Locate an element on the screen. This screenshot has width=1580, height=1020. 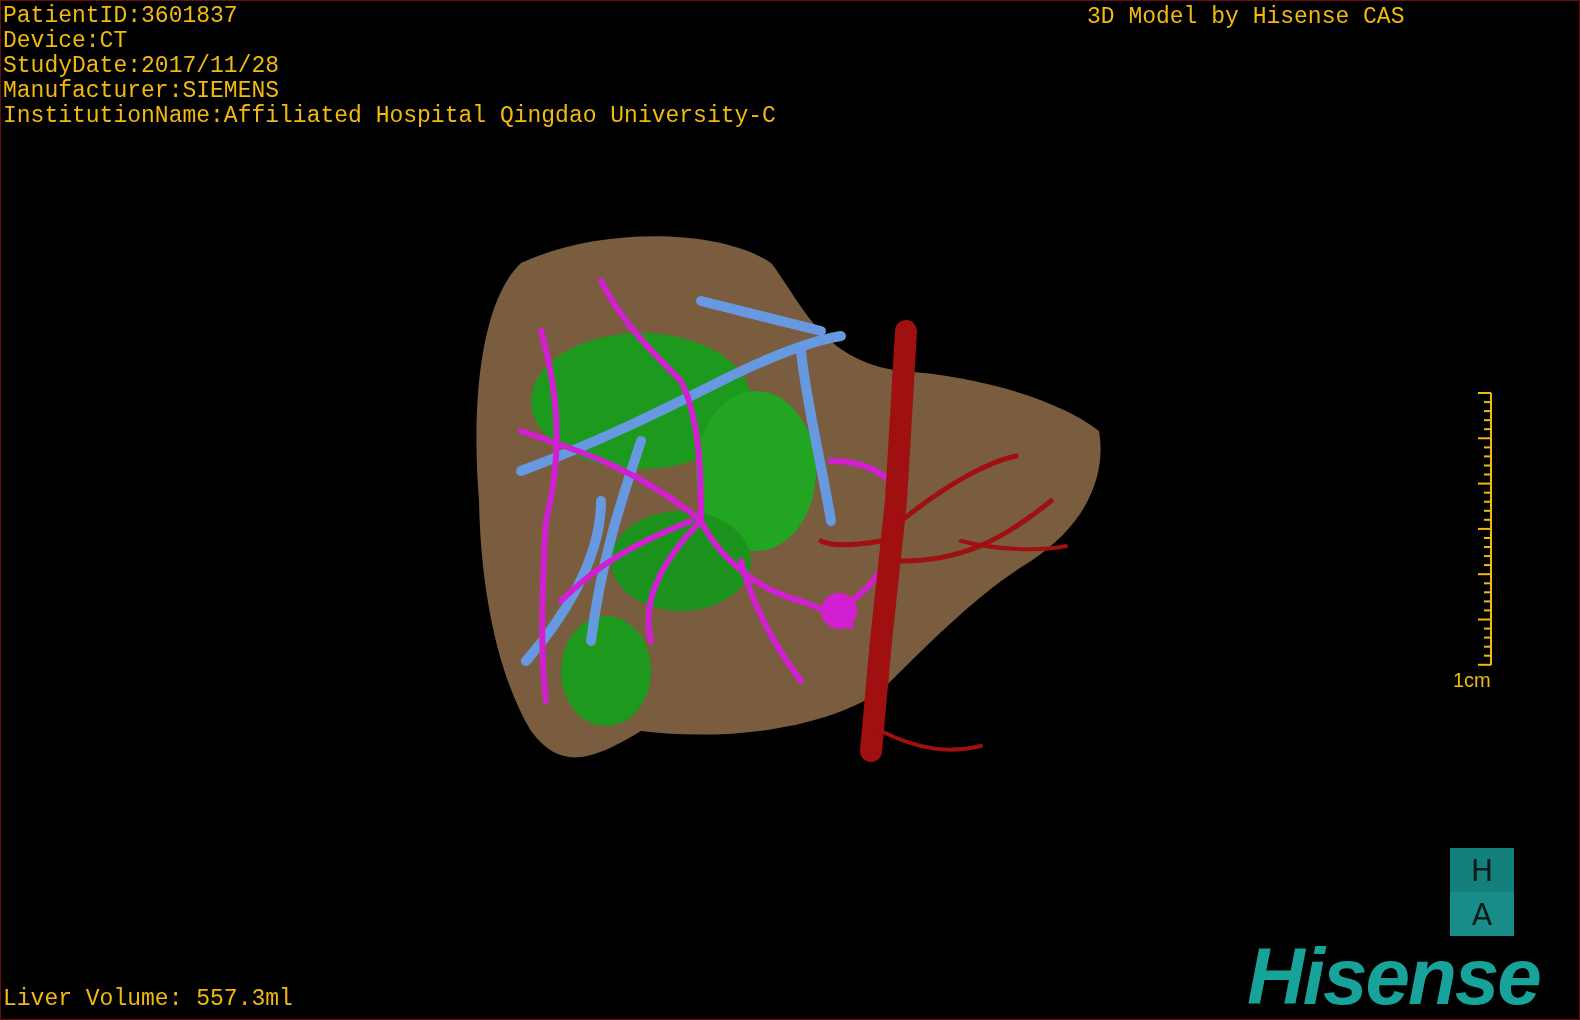
logo-wordmark: Hisense is located at coordinates (1393, 977).